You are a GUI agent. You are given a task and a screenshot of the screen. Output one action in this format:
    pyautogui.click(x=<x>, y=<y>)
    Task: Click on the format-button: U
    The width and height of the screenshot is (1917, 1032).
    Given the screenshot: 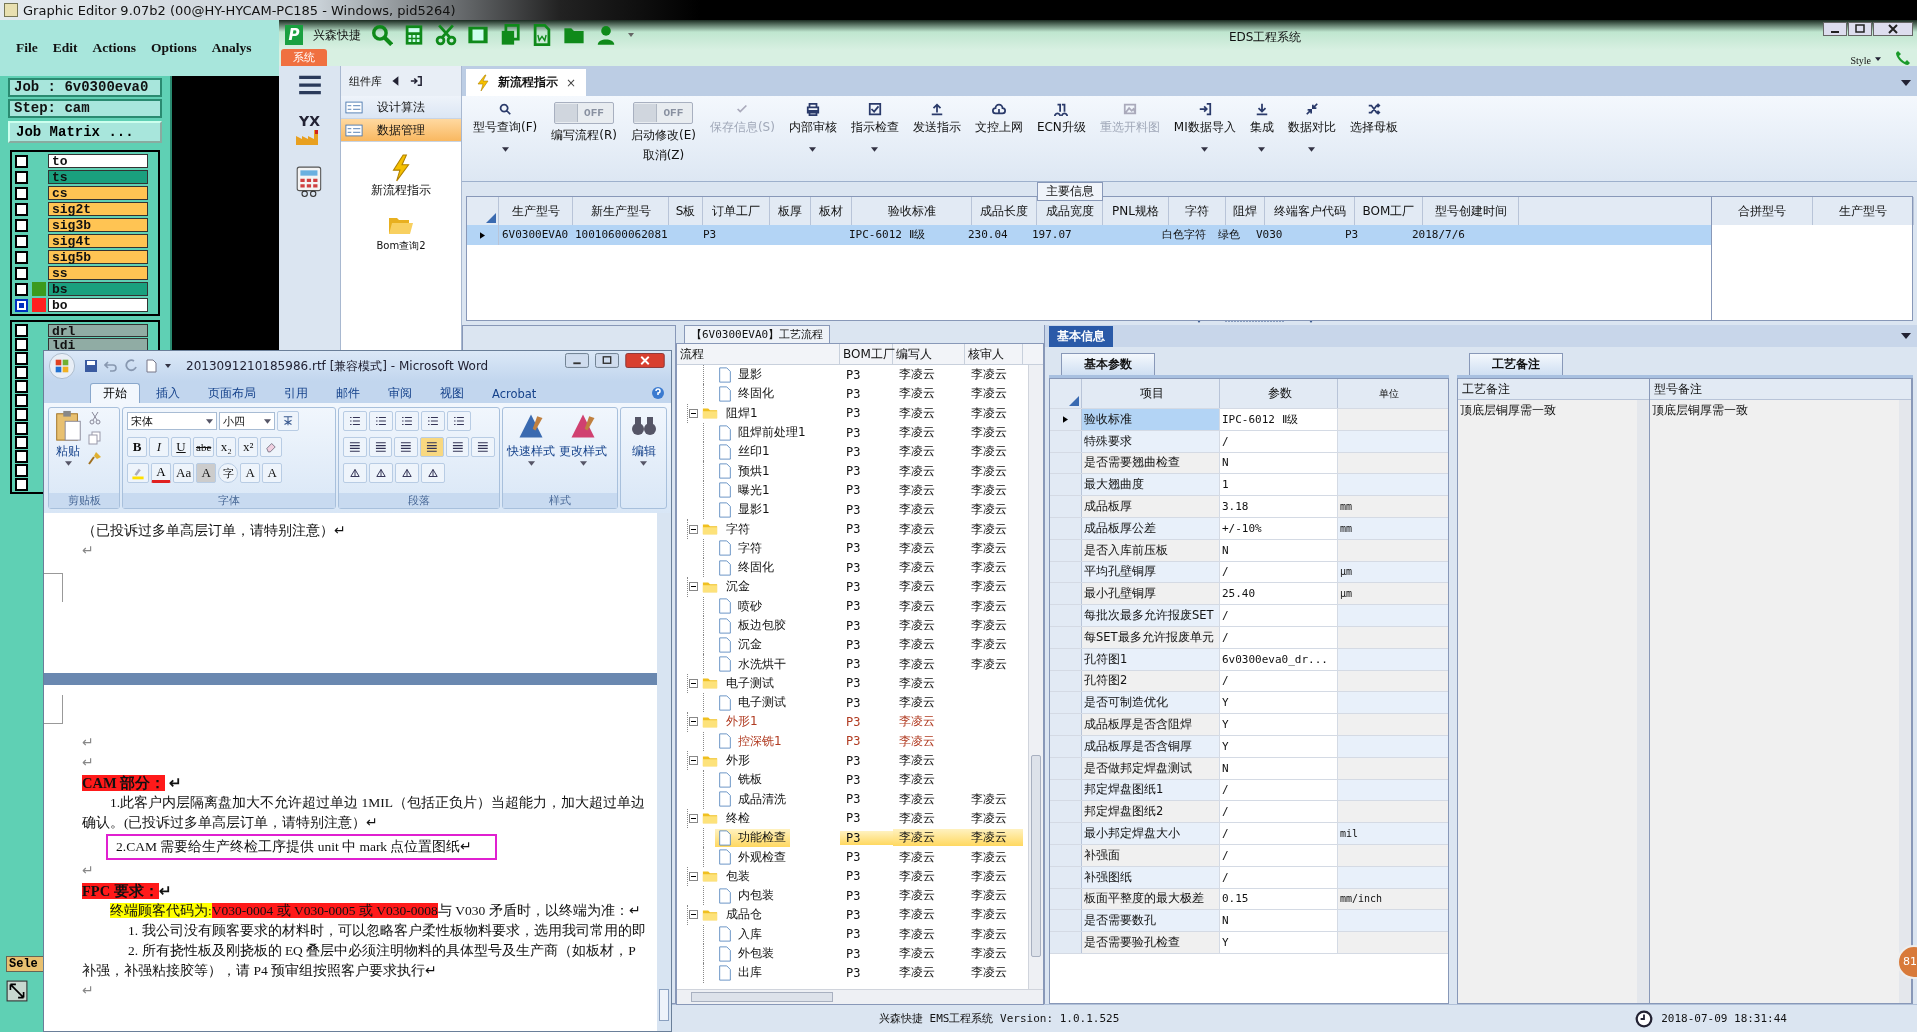 What is the action you would take?
    pyautogui.click(x=181, y=447)
    